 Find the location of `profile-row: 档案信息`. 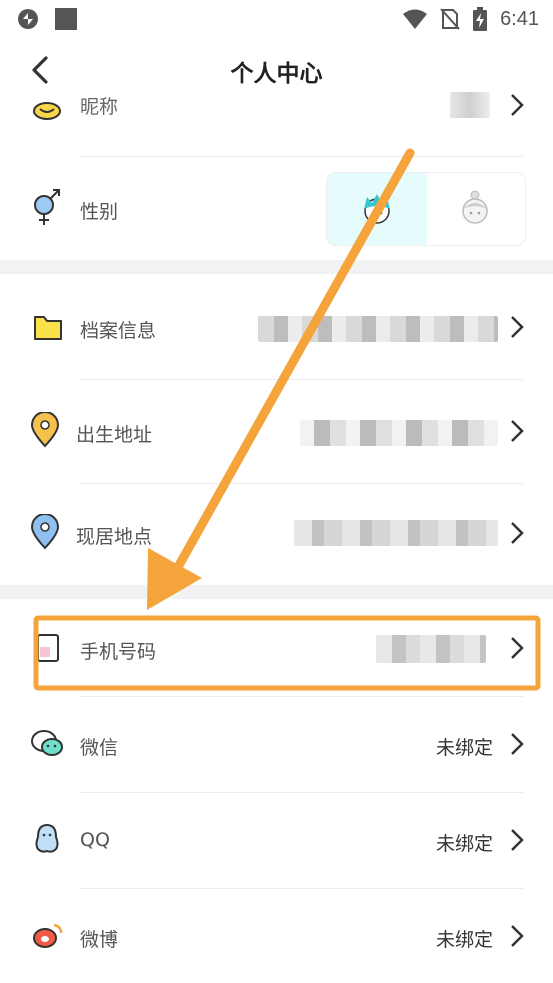

profile-row: 档案信息 is located at coordinates (276, 326).